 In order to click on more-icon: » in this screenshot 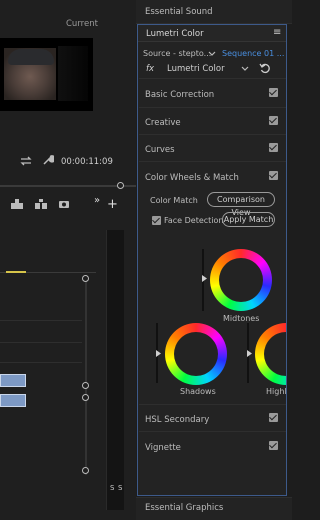, I will do `click(97, 200)`.